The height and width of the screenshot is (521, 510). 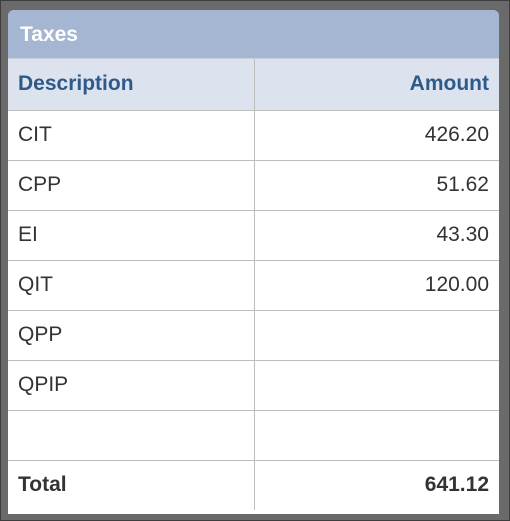 I want to click on row-description: QPIP, so click(x=131, y=385).